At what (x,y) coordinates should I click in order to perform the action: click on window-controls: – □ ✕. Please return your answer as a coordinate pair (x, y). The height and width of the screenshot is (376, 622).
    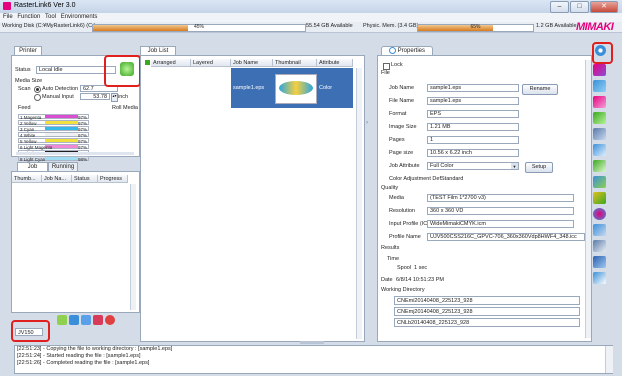
    Looking at the image, I should click on (584, 7).